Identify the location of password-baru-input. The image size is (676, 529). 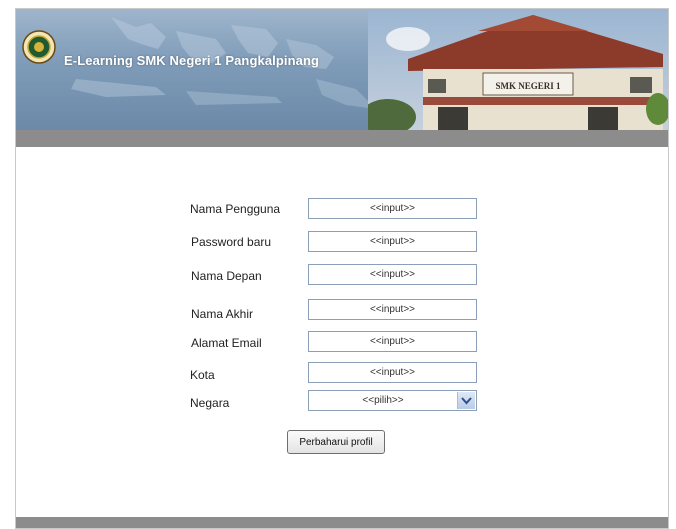
(392, 241).